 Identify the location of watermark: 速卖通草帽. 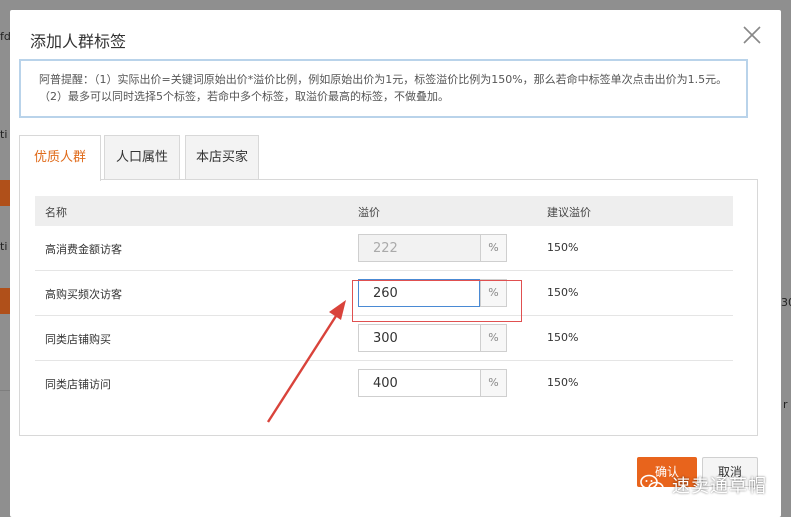
(703, 485).